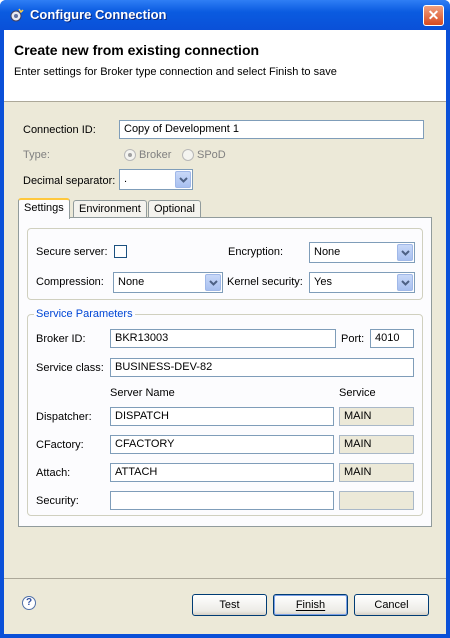 The width and height of the screenshot is (450, 638). What do you see at coordinates (362, 252) in the screenshot?
I see `encryption-select: None` at bounding box center [362, 252].